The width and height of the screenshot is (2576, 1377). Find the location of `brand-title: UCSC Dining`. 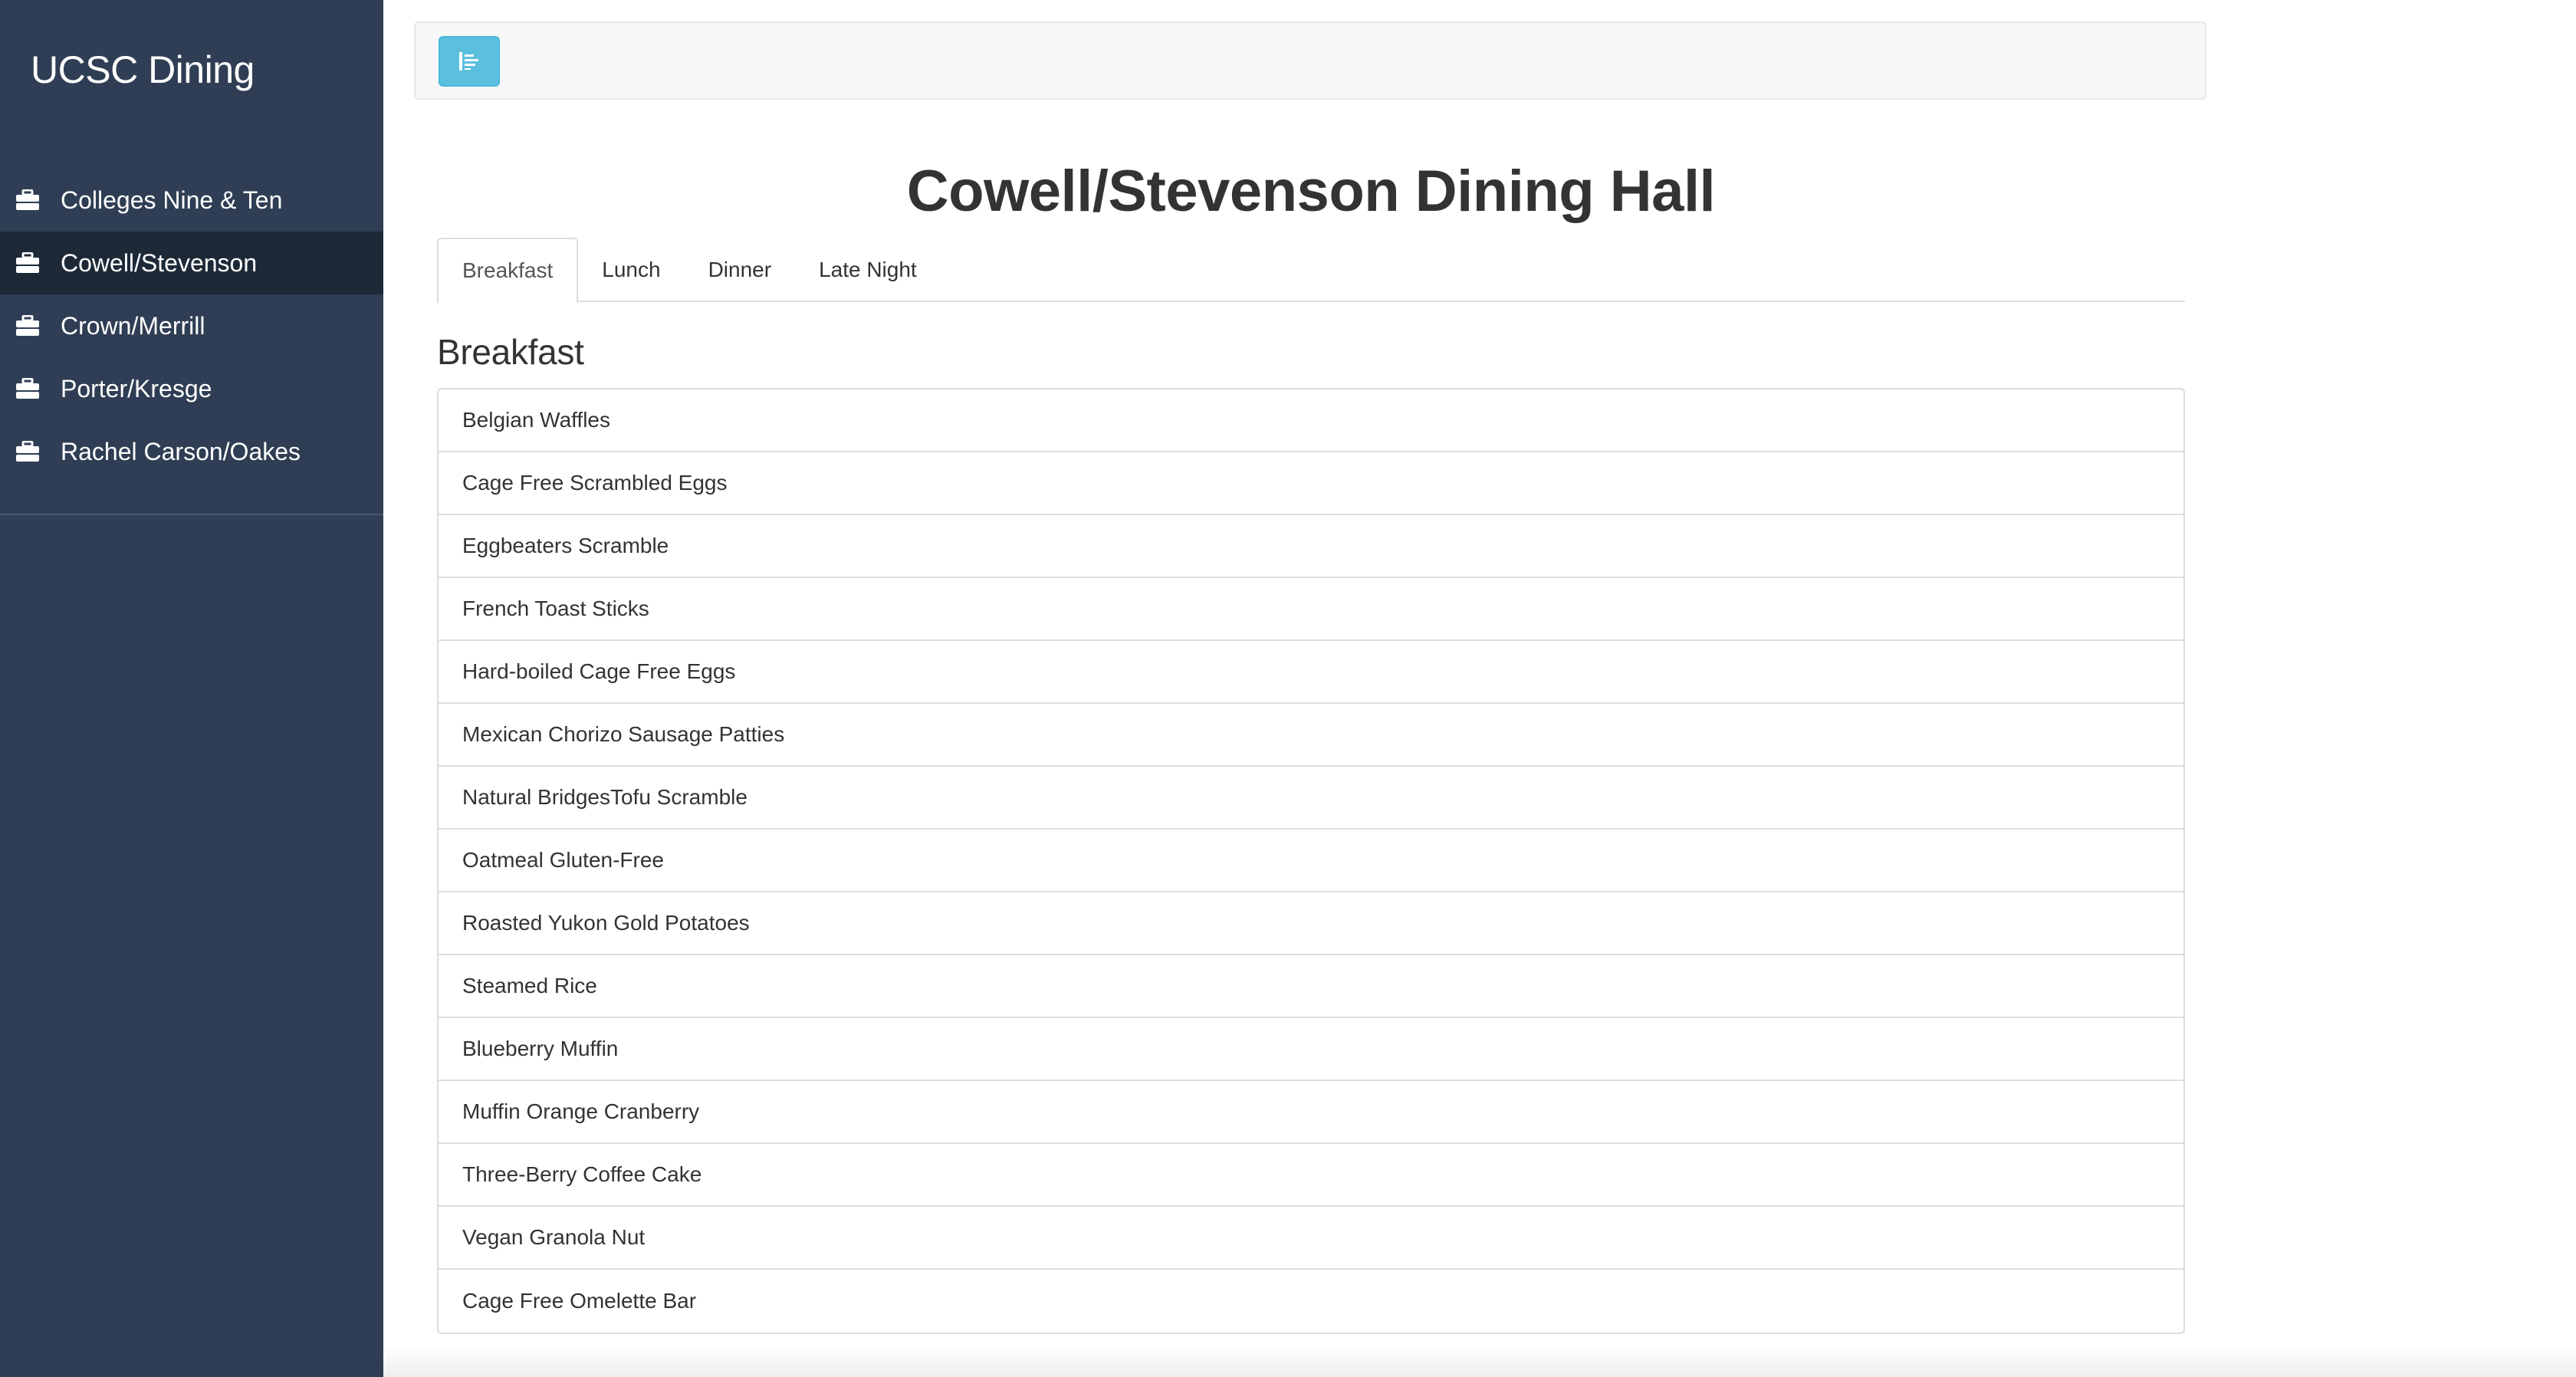

brand-title: UCSC Dining is located at coordinates (143, 70).